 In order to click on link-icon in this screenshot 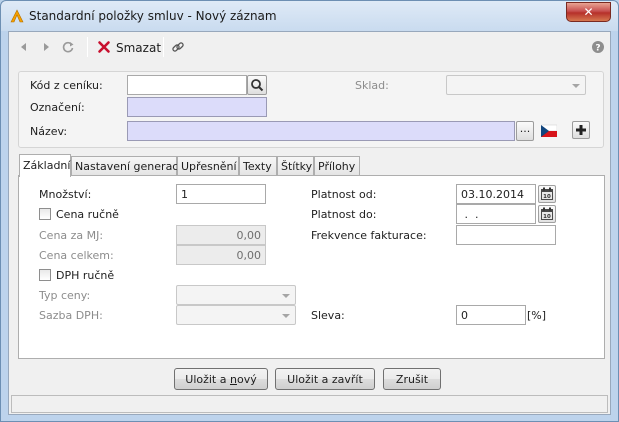, I will do `click(178, 47)`.